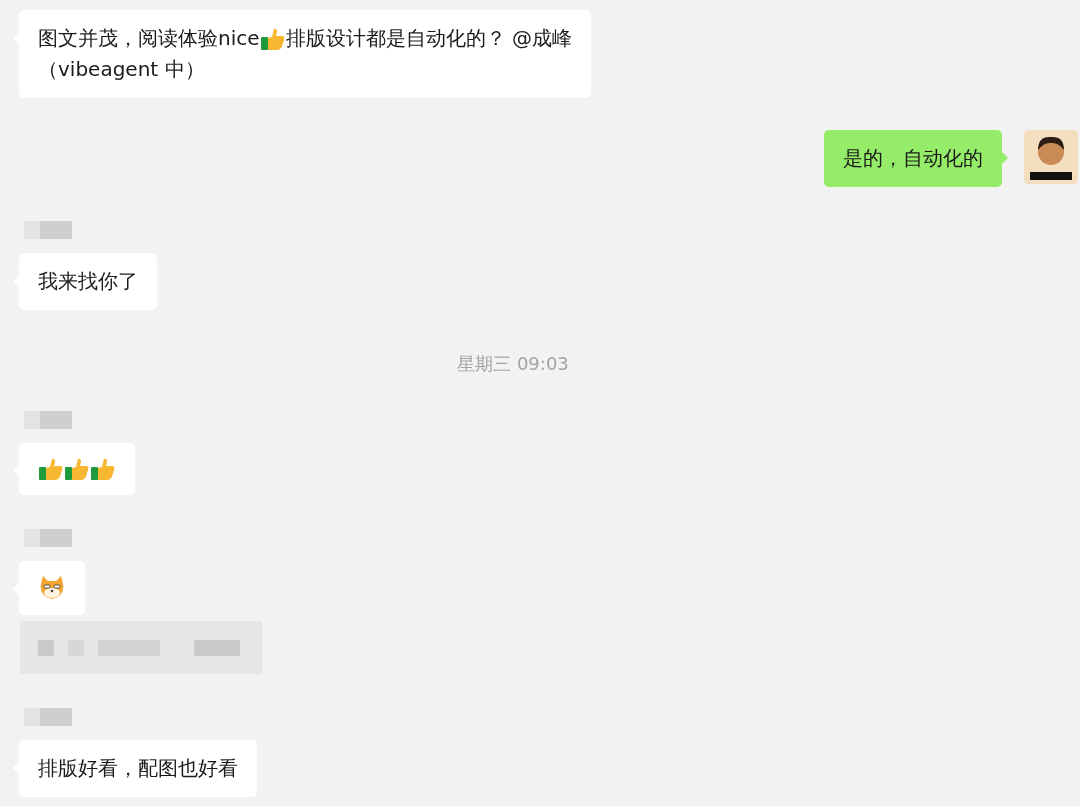 The height and width of the screenshot is (806, 1080). What do you see at coordinates (513, 364) in the screenshot?
I see `timestamp: 星期三 09:03` at bounding box center [513, 364].